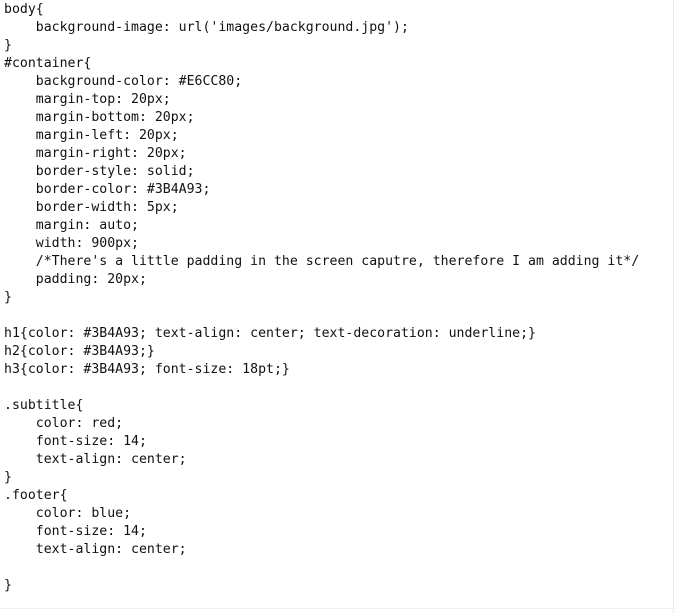  Describe the element at coordinates (24, 9) in the screenshot. I see `code-line-1: body{` at that location.